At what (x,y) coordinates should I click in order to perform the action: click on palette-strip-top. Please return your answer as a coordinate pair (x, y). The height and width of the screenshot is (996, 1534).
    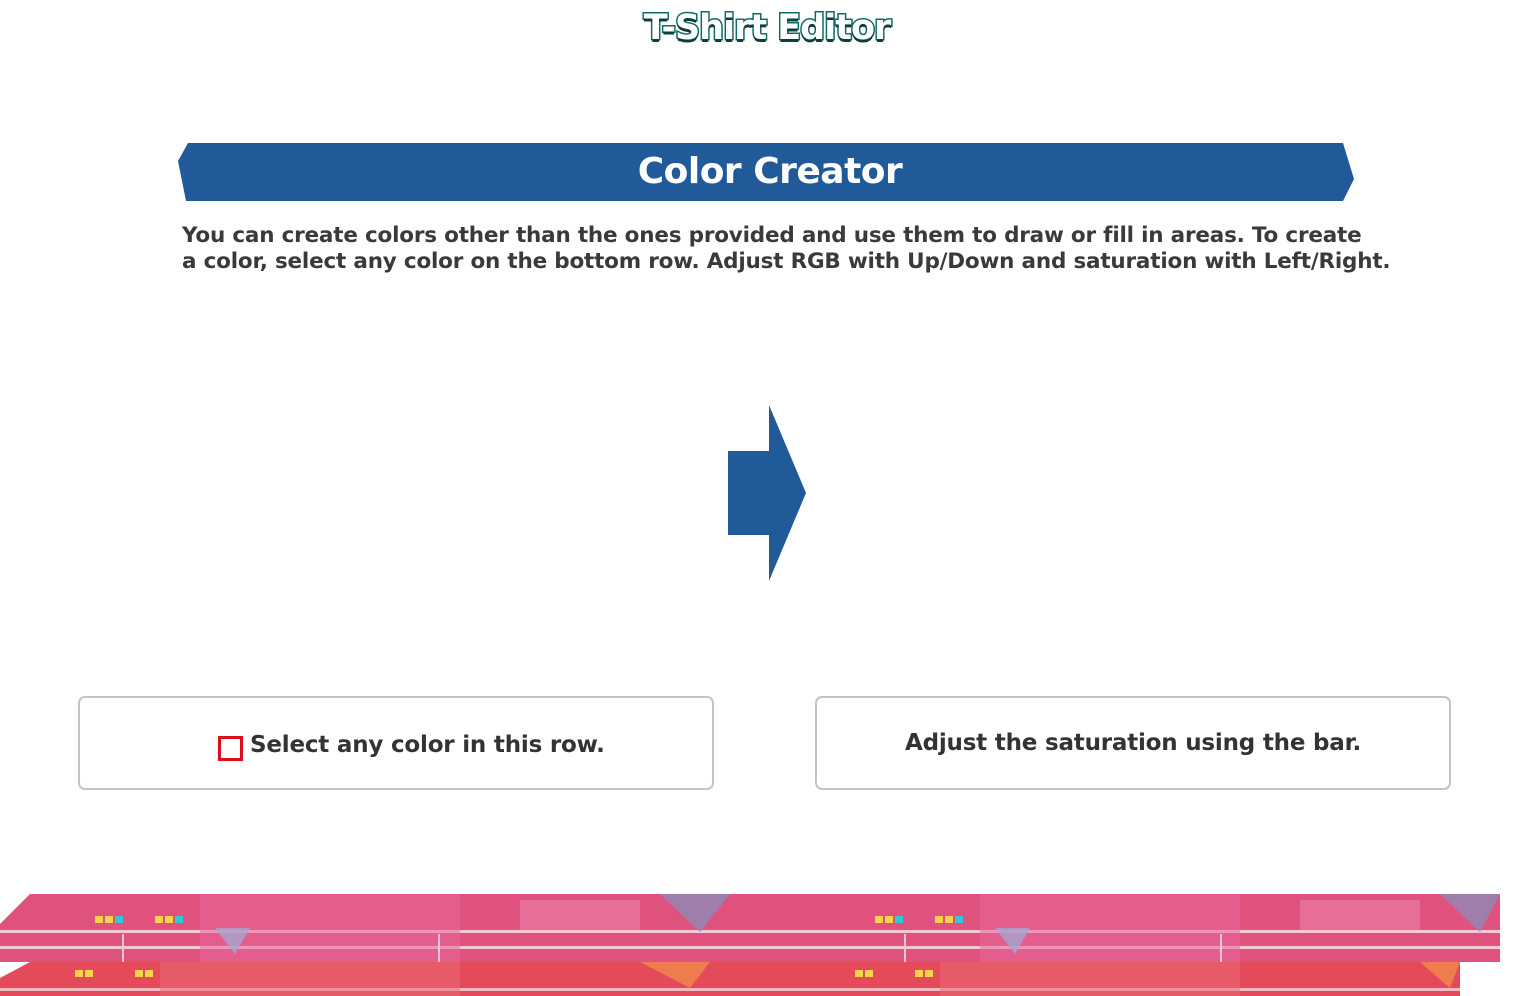
    Looking at the image, I should click on (750, 928).